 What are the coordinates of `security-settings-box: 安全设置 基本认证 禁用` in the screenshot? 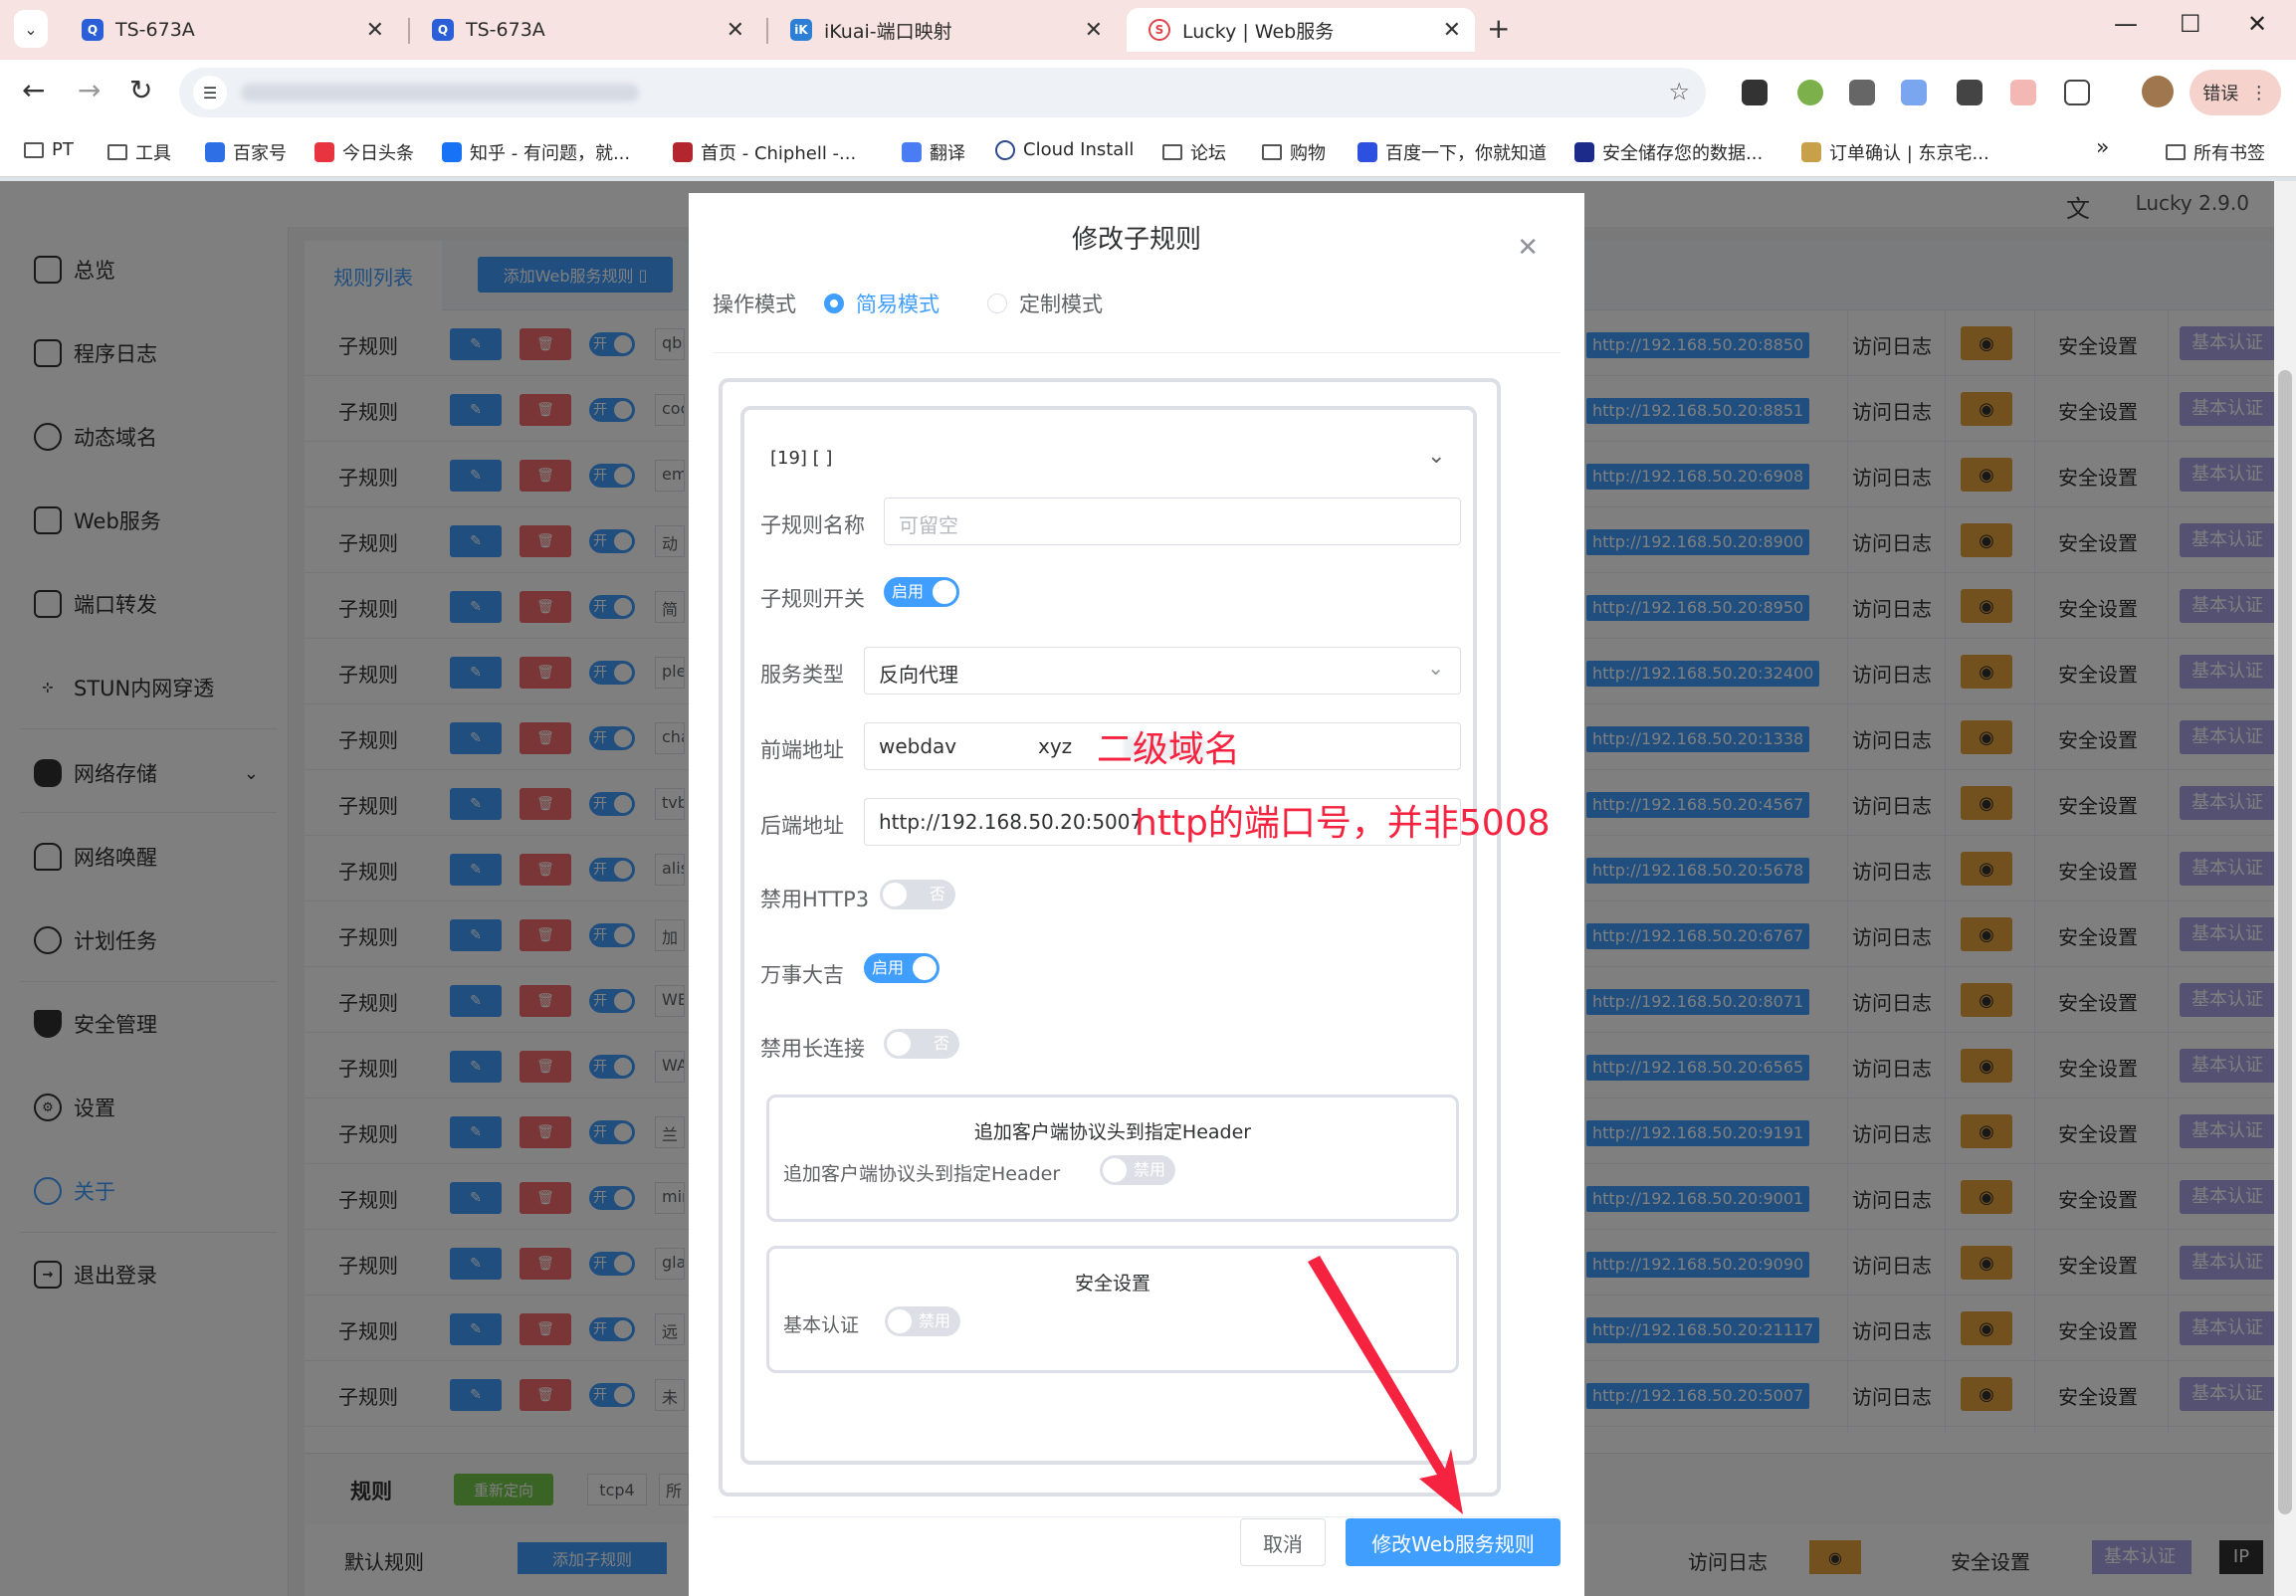 It's located at (1112, 1310).